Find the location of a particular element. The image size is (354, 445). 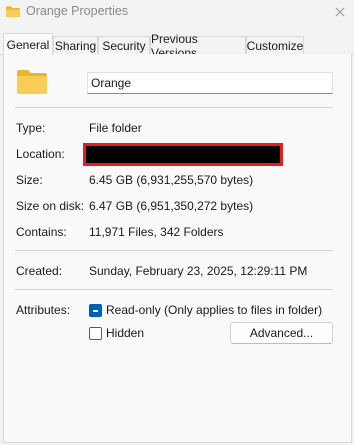

folder-name-input is located at coordinates (210, 83).